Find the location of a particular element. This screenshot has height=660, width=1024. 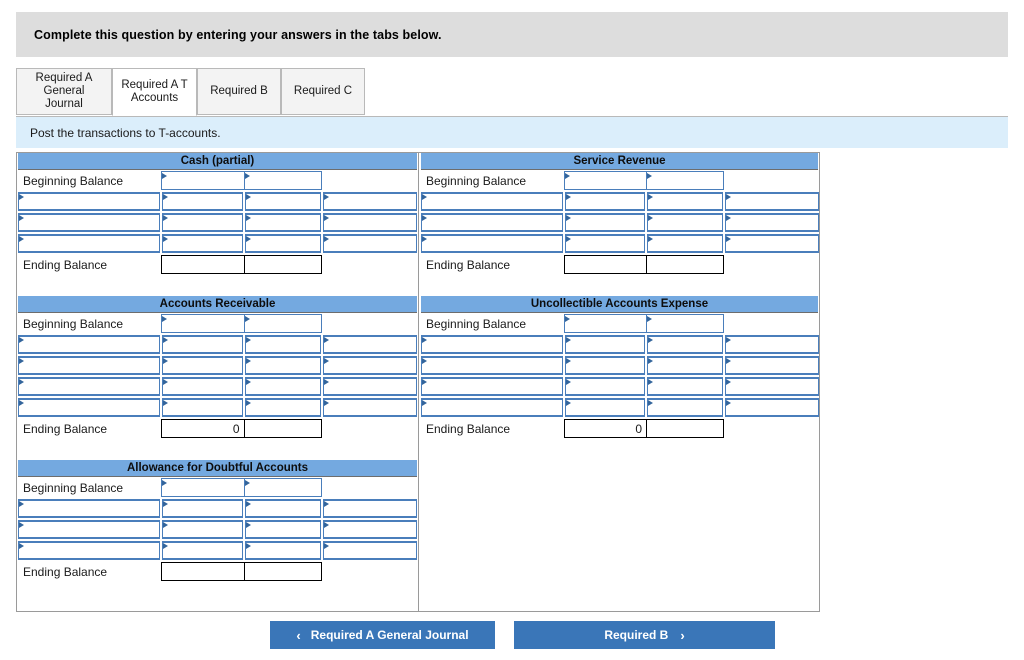

previous-required-a-general-journal-button: ‹ Required A General Journal is located at coordinates (382, 635).